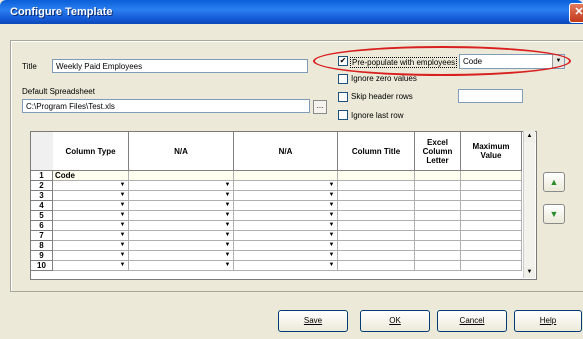  I want to click on help-button: Help, so click(548, 321).